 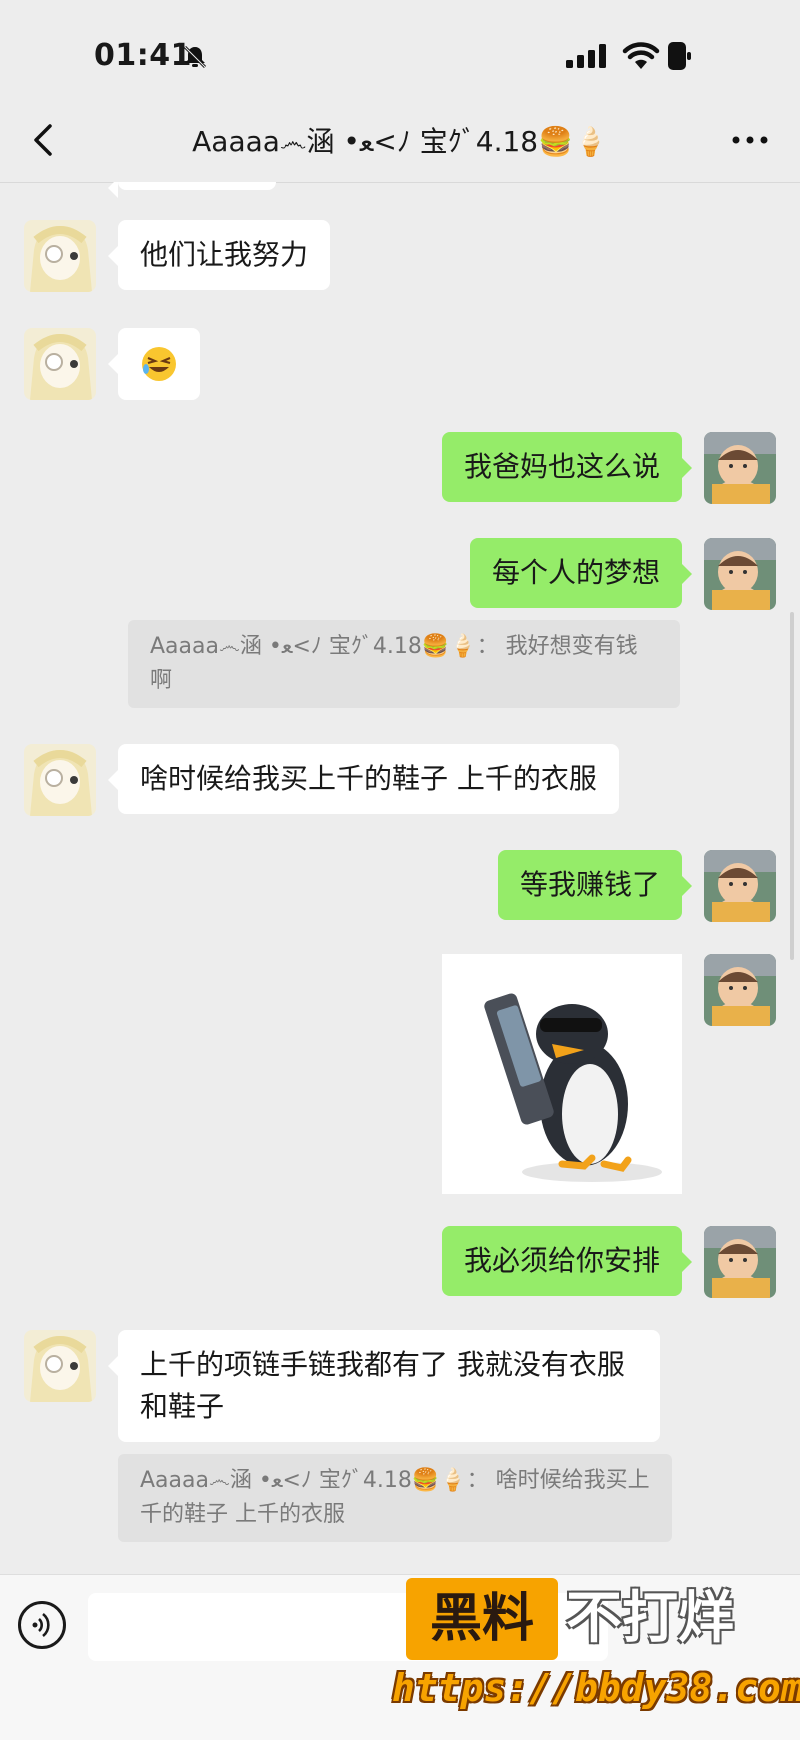 What do you see at coordinates (44, 140) in the screenshot?
I see `back-chevron-icon` at bounding box center [44, 140].